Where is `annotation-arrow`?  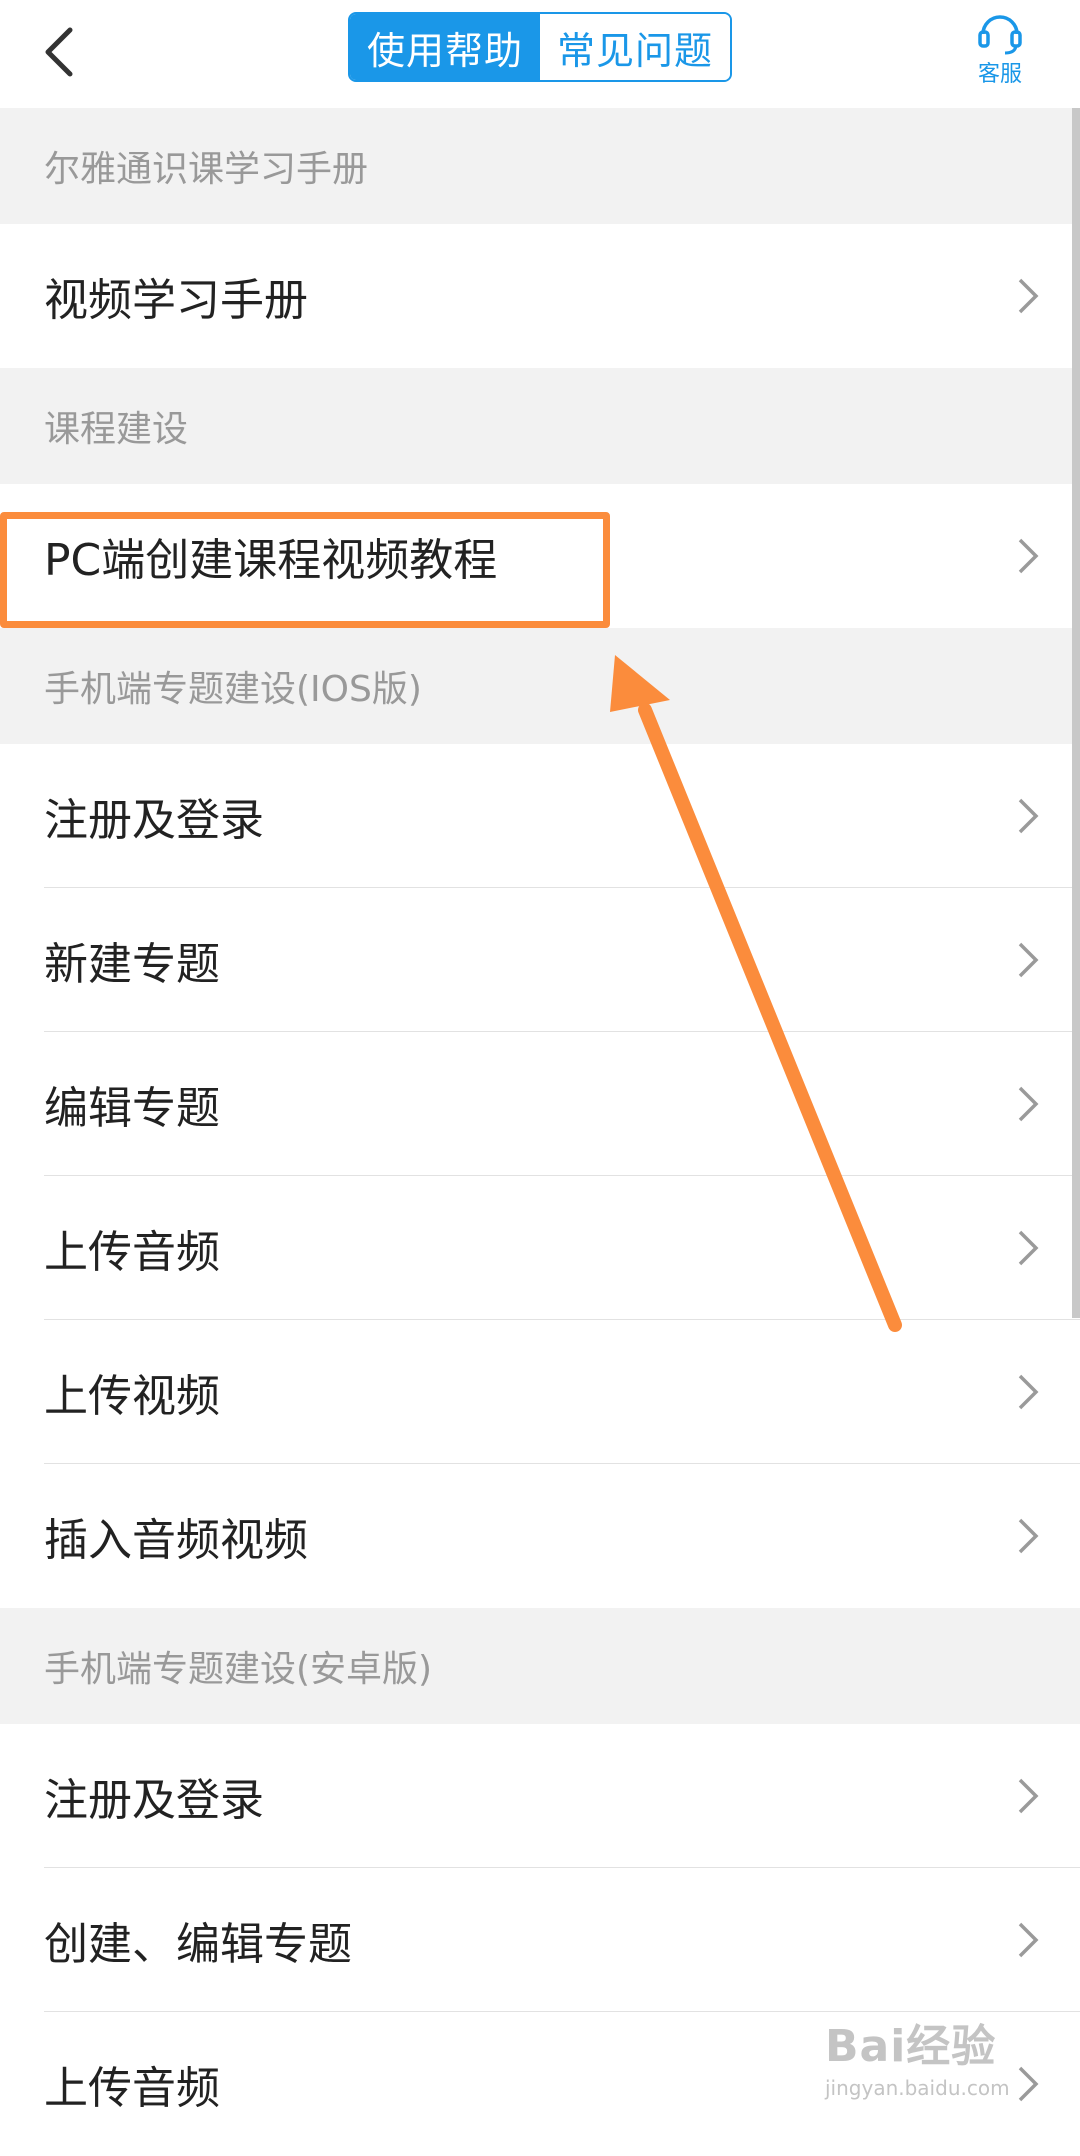
annotation-arrow is located at coordinates (756, 993).